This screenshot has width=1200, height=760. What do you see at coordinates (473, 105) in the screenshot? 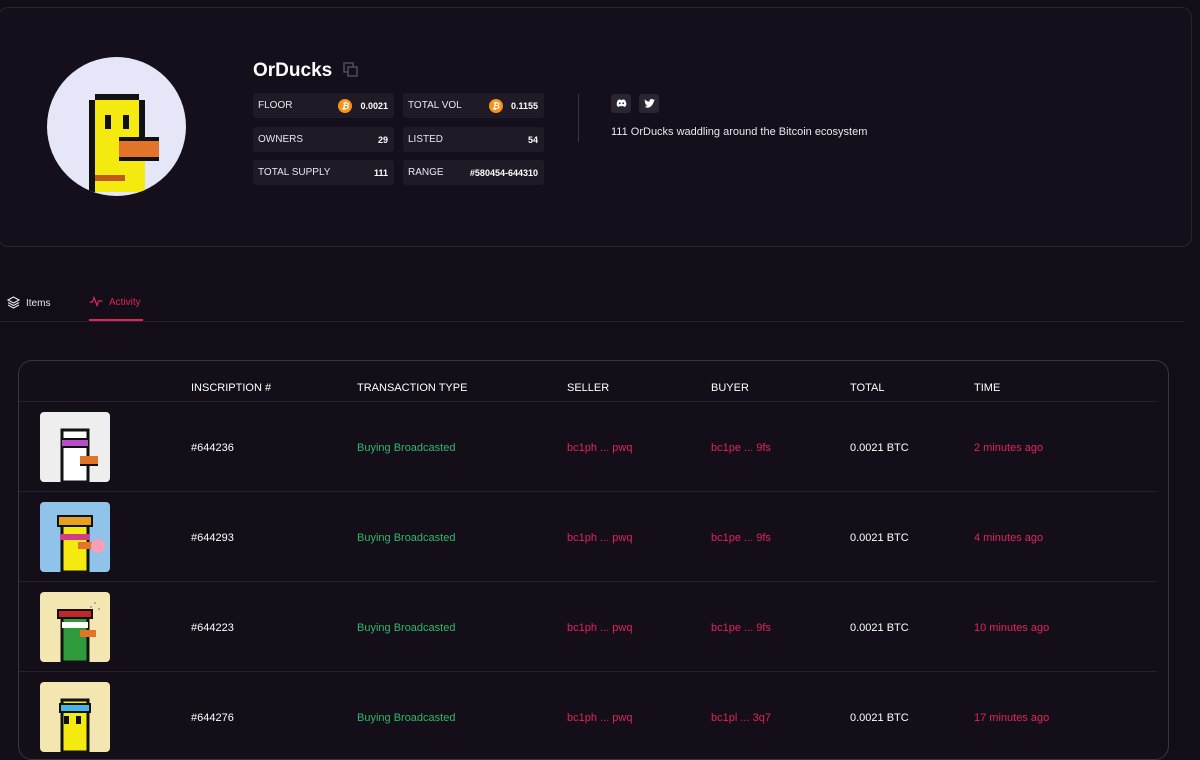
I see `stat-total-vol: TOTAL VOL ₿ 0.1155` at bounding box center [473, 105].